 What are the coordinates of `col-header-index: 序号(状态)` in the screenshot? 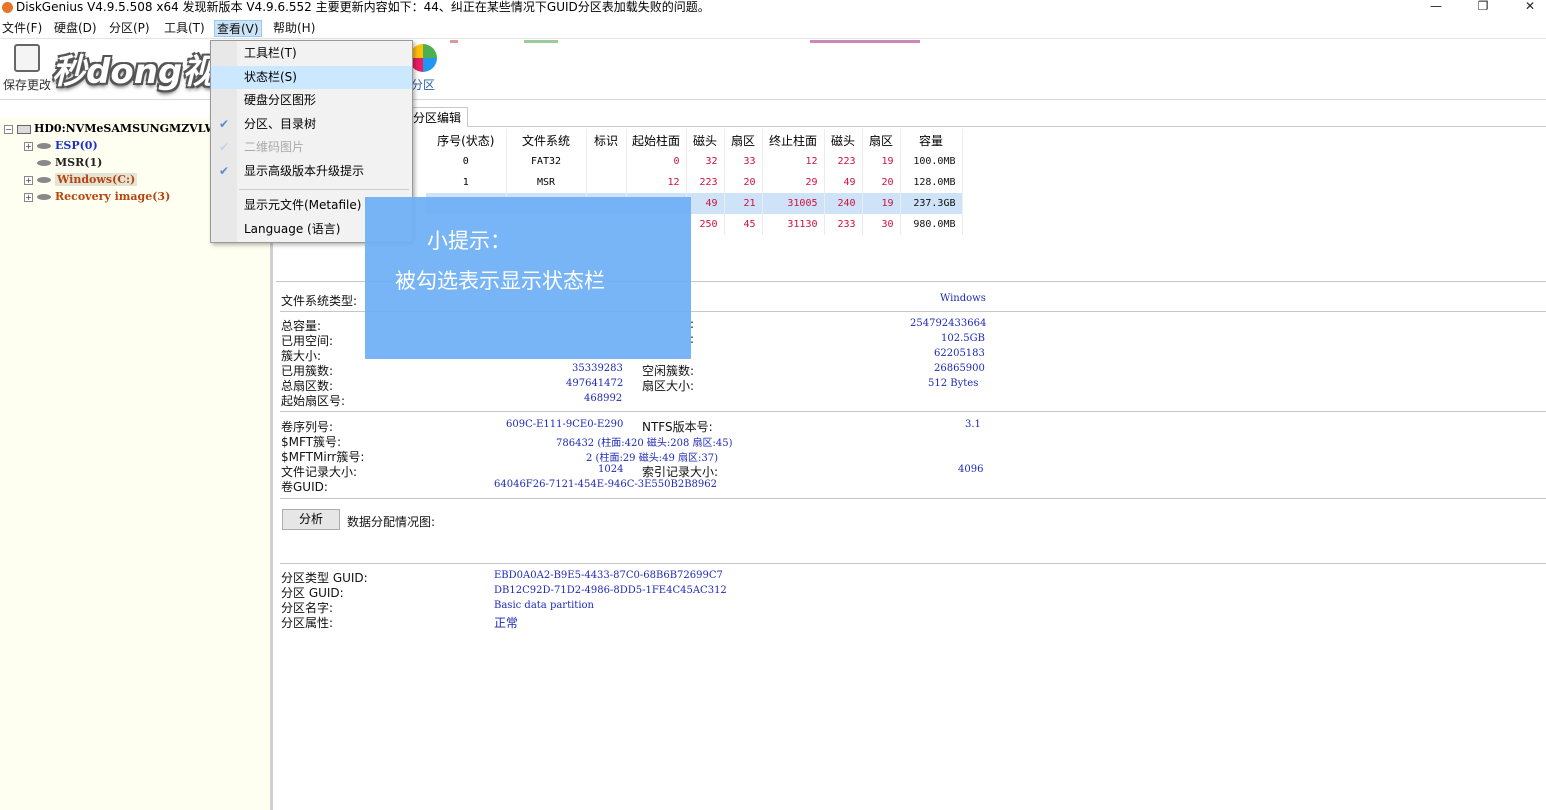 It's located at (466, 140).